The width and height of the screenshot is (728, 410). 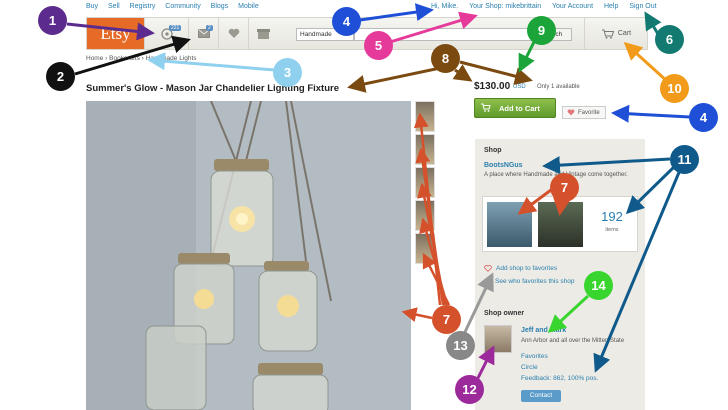 What do you see at coordinates (541, 396) in the screenshot?
I see `contact-button: Contact` at bounding box center [541, 396].